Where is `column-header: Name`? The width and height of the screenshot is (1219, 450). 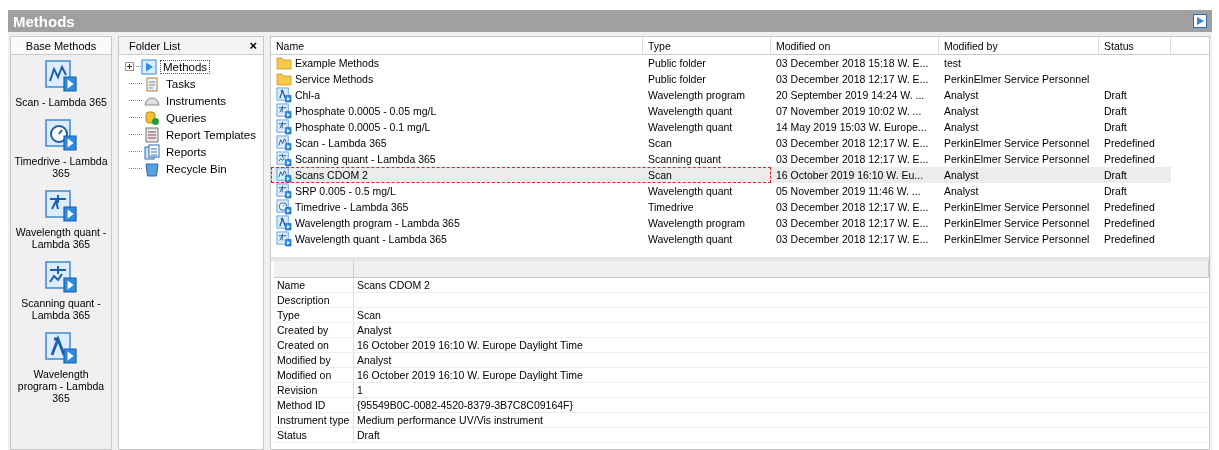 column-header: Name is located at coordinates (457, 46).